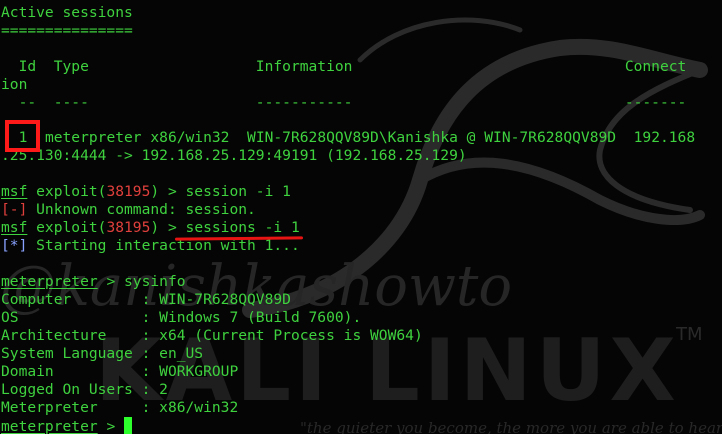 Image resolution: width=722 pixels, height=434 pixels. I want to click on sysinfo-key: System Language, so click(67, 353).